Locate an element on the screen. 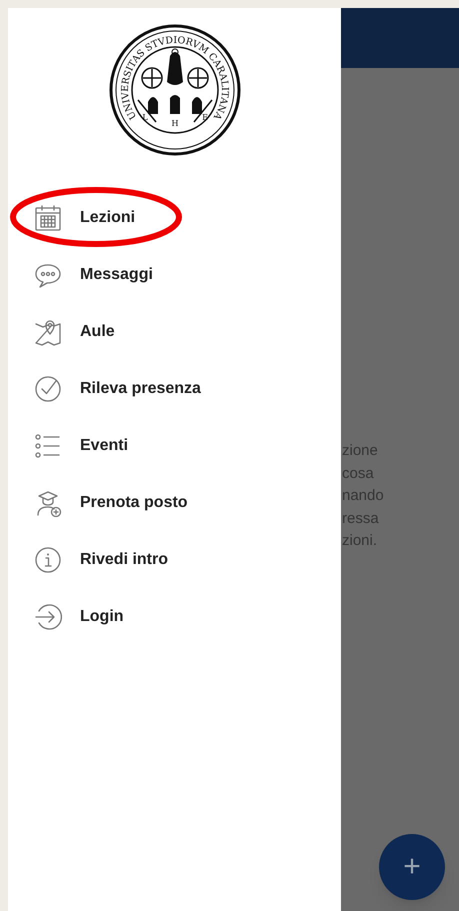  map-pin-icon is located at coordinates (48, 332).